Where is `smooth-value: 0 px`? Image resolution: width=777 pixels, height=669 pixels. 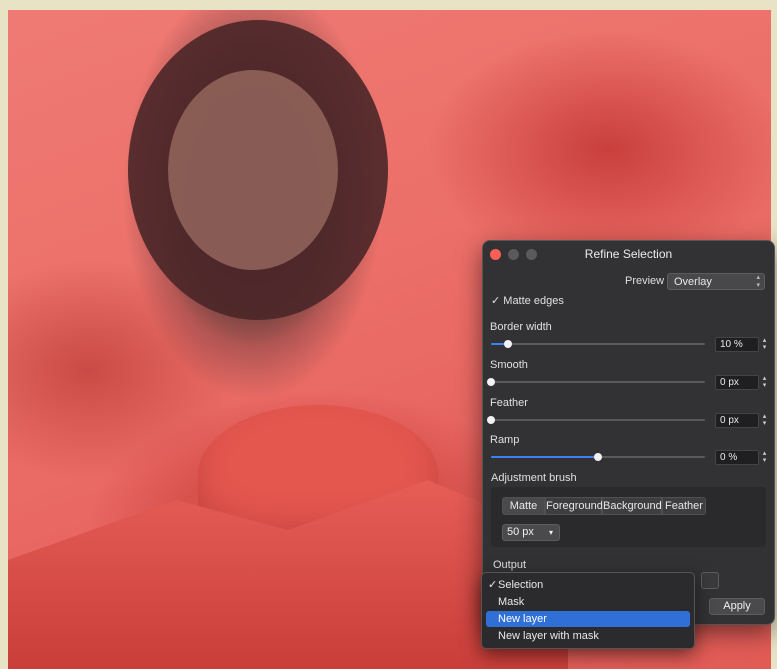 smooth-value: 0 px is located at coordinates (737, 382).